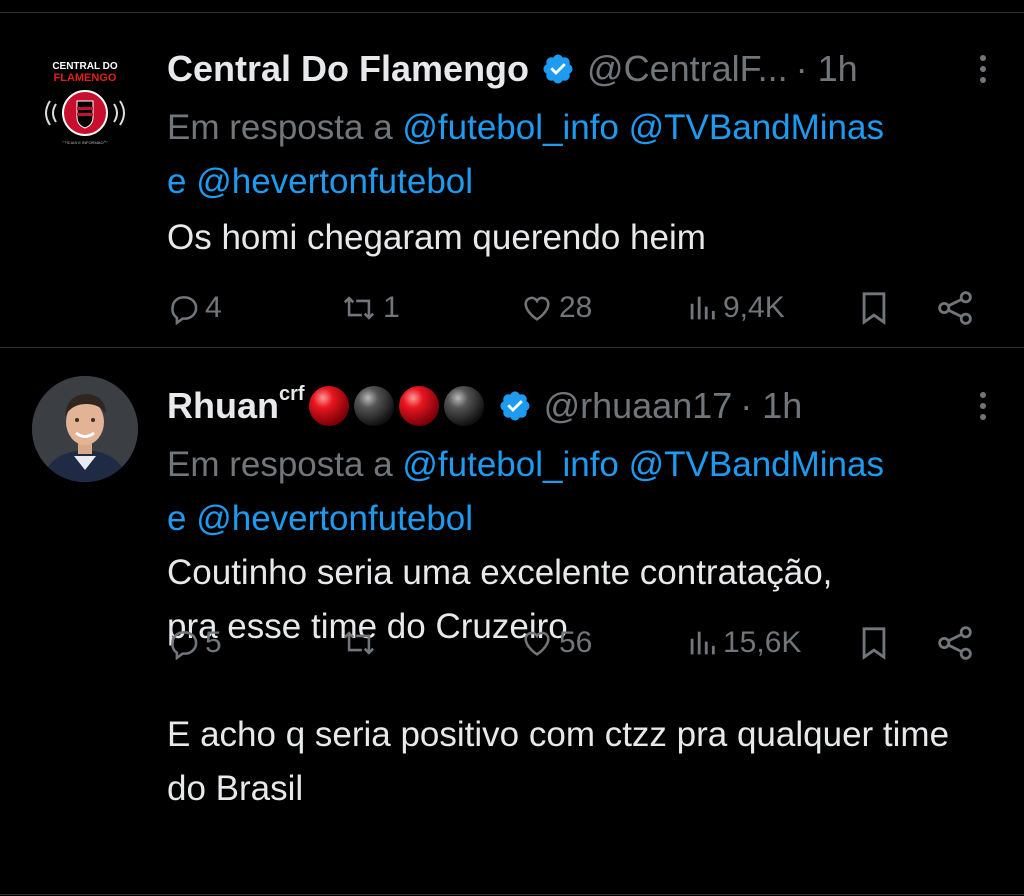 The image size is (1024, 896). What do you see at coordinates (391, 307) in the screenshot?
I see `repost-count: 1` at bounding box center [391, 307].